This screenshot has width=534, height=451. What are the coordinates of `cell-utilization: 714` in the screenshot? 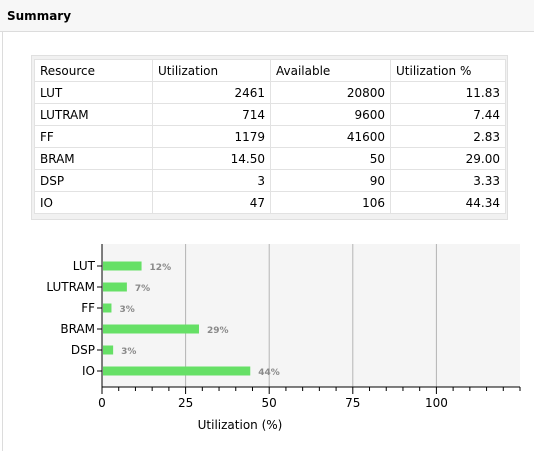 It's located at (211, 114).